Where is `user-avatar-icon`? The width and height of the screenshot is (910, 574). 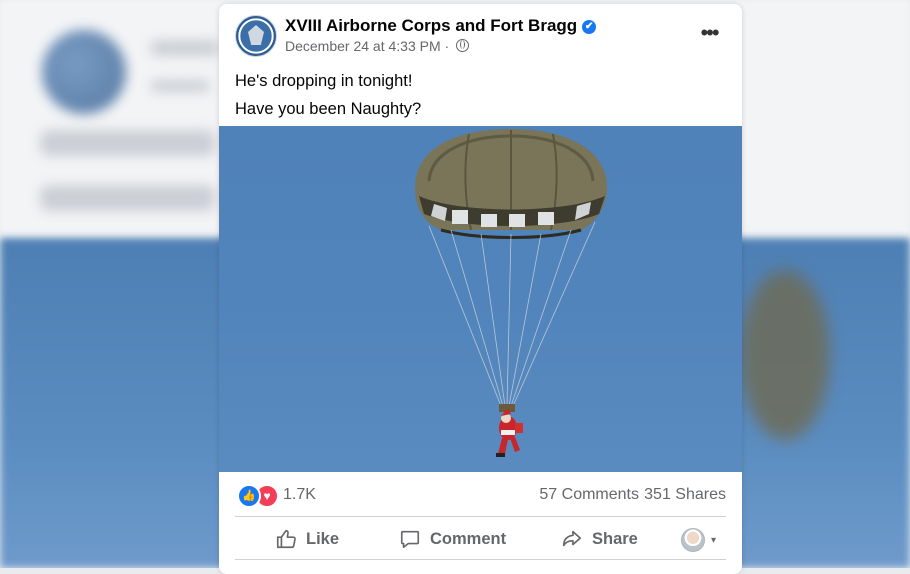 user-avatar-icon is located at coordinates (692, 540).